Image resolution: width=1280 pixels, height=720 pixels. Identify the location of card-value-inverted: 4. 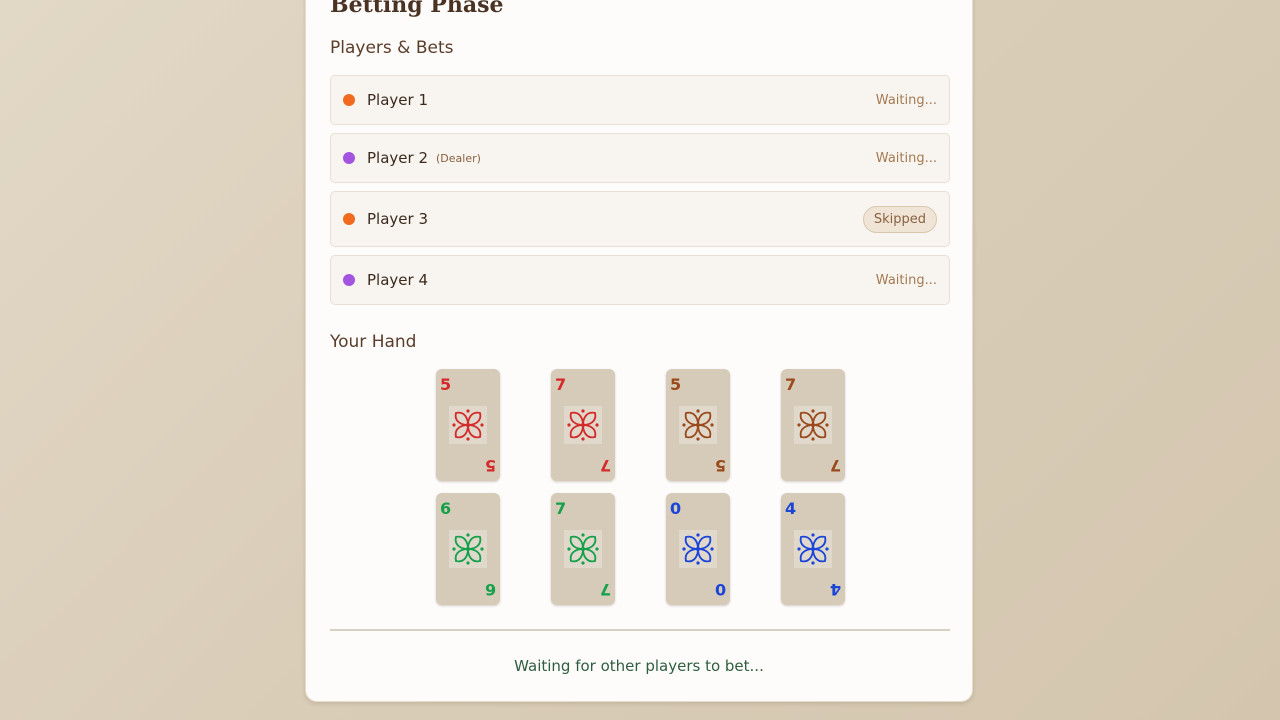
(835, 589).